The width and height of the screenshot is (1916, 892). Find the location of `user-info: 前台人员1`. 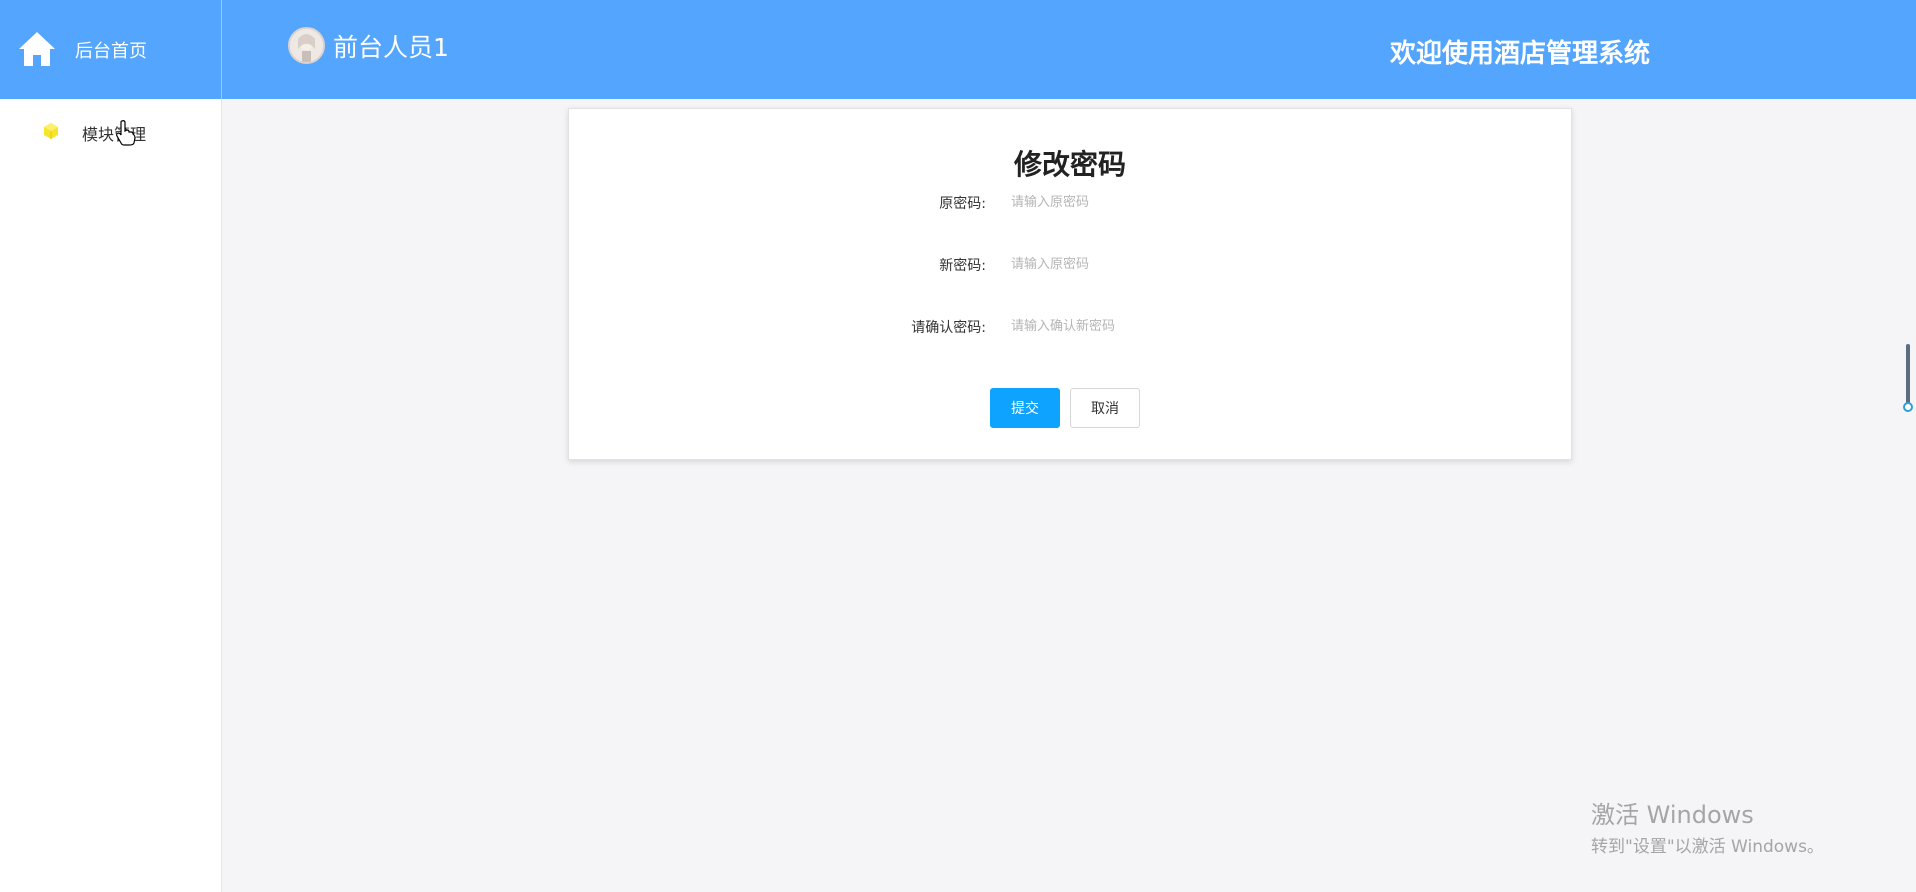

user-info: 前台人员1 is located at coordinates (368, 45).